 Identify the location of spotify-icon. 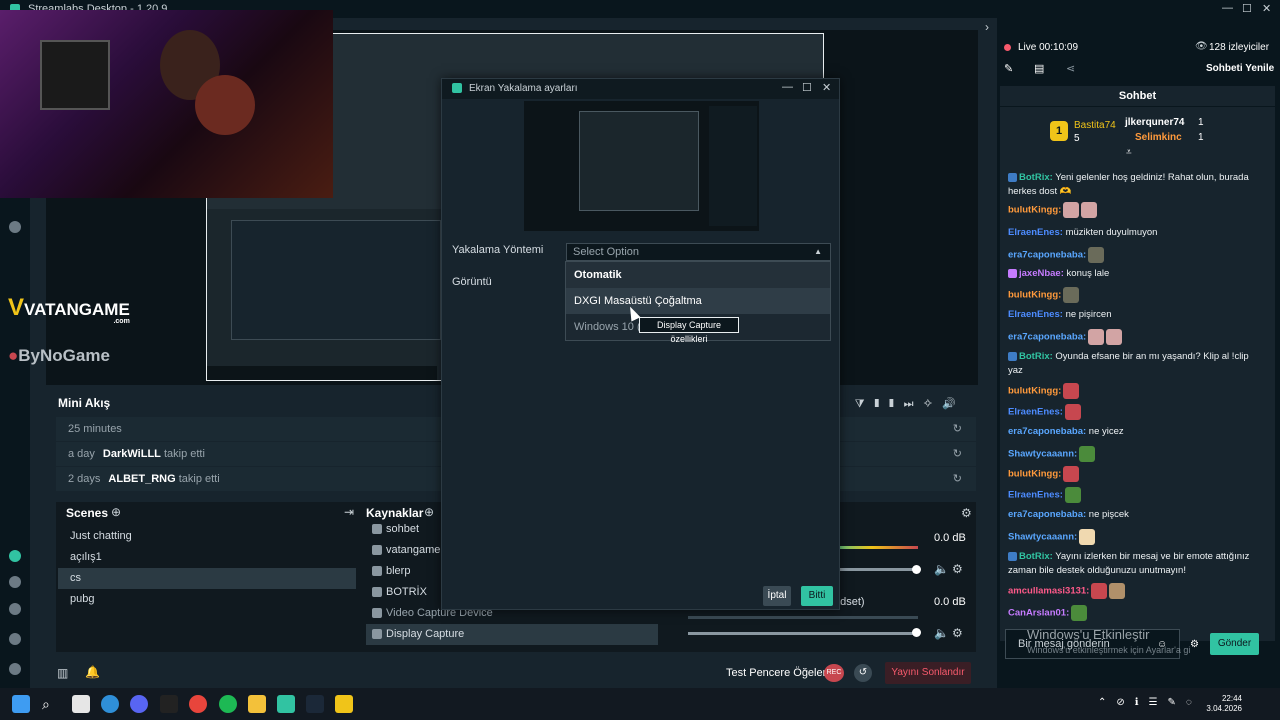
(228, 704).